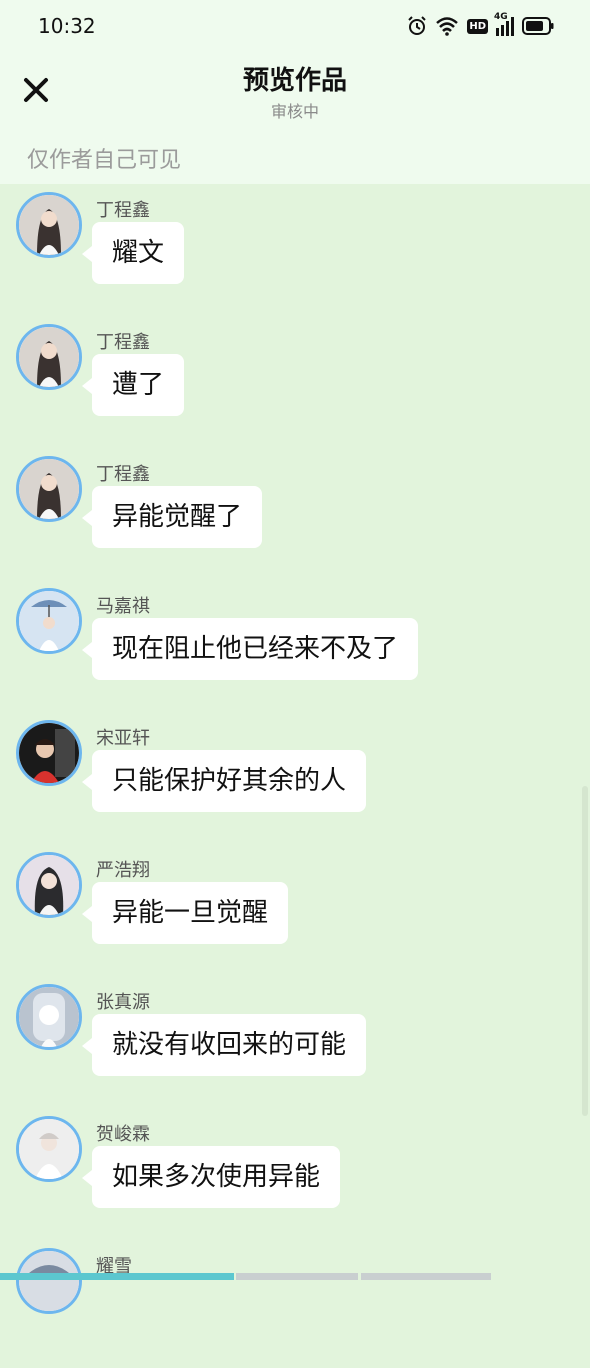 This screenshot has width=590, height=1368. Describe the element at coordinates (295, 384) in the screenshot. I see `message-item: 丁程鑫 遭了` at that location.